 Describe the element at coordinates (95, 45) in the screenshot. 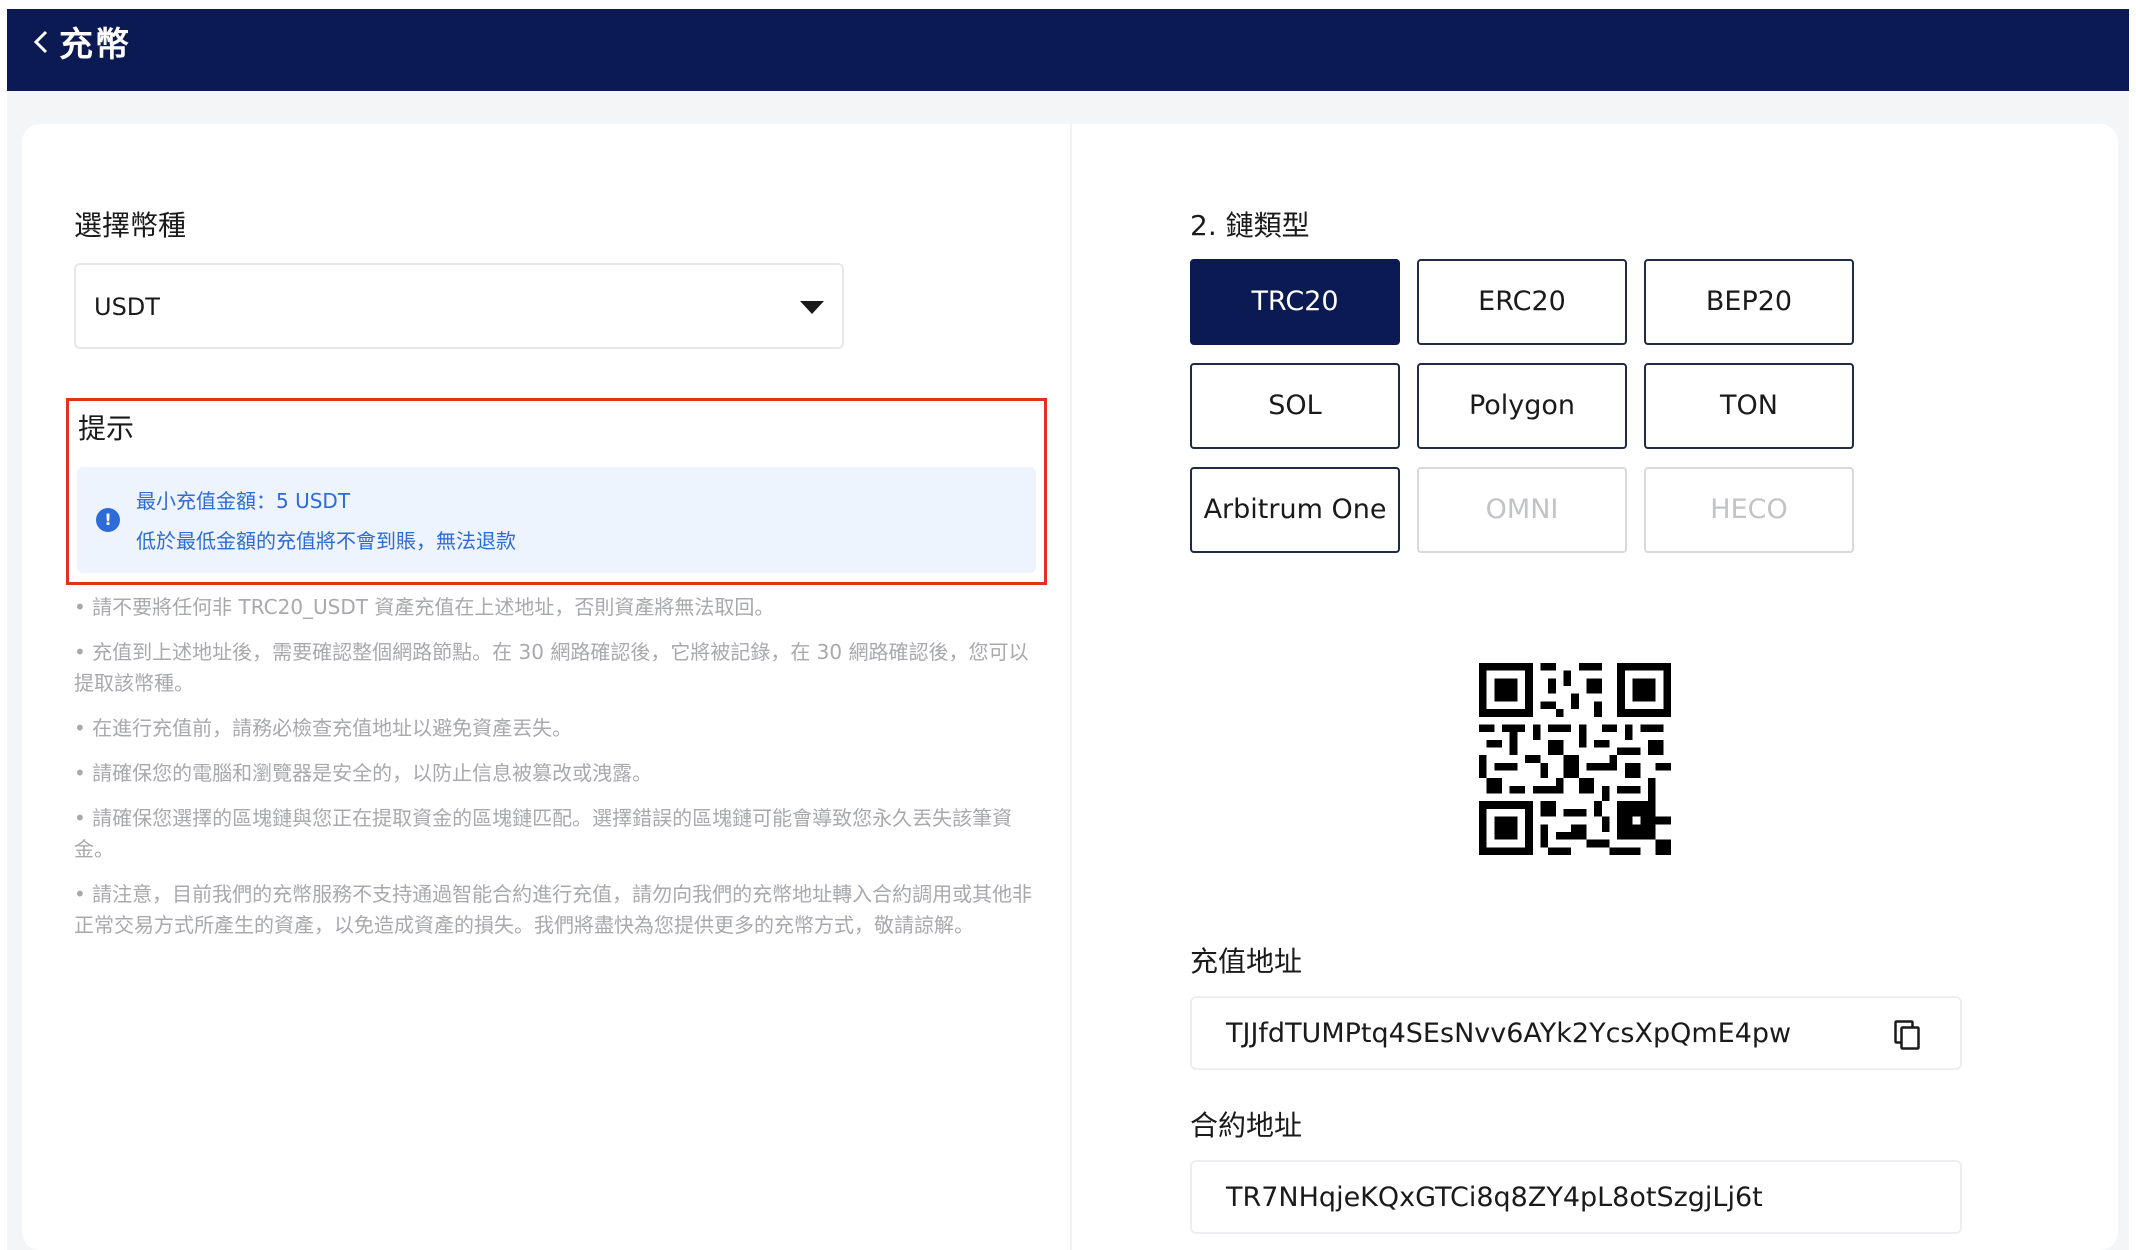

I see `page-title: 充幣` at that location.